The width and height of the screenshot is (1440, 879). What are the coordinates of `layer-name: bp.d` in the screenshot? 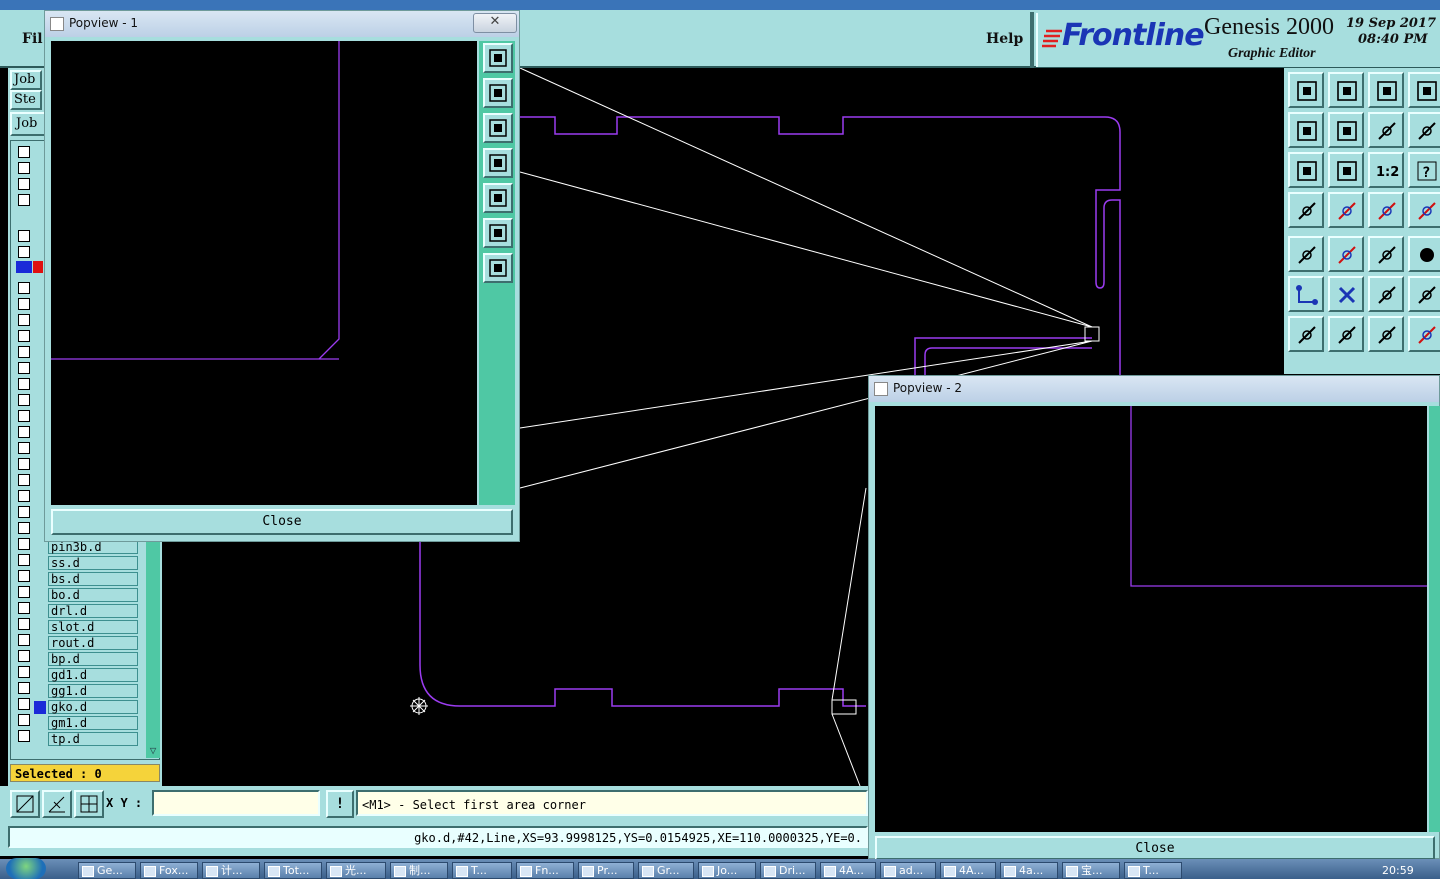 It's located at (93, 659).